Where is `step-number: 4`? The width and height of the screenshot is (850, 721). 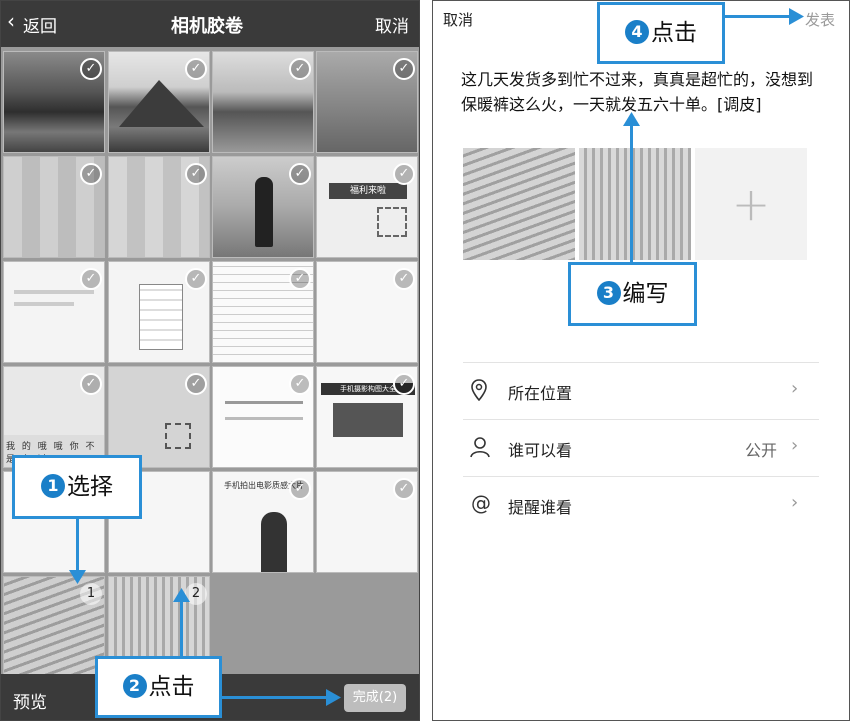 step-number: 4 is located at coordinates (637, 32).